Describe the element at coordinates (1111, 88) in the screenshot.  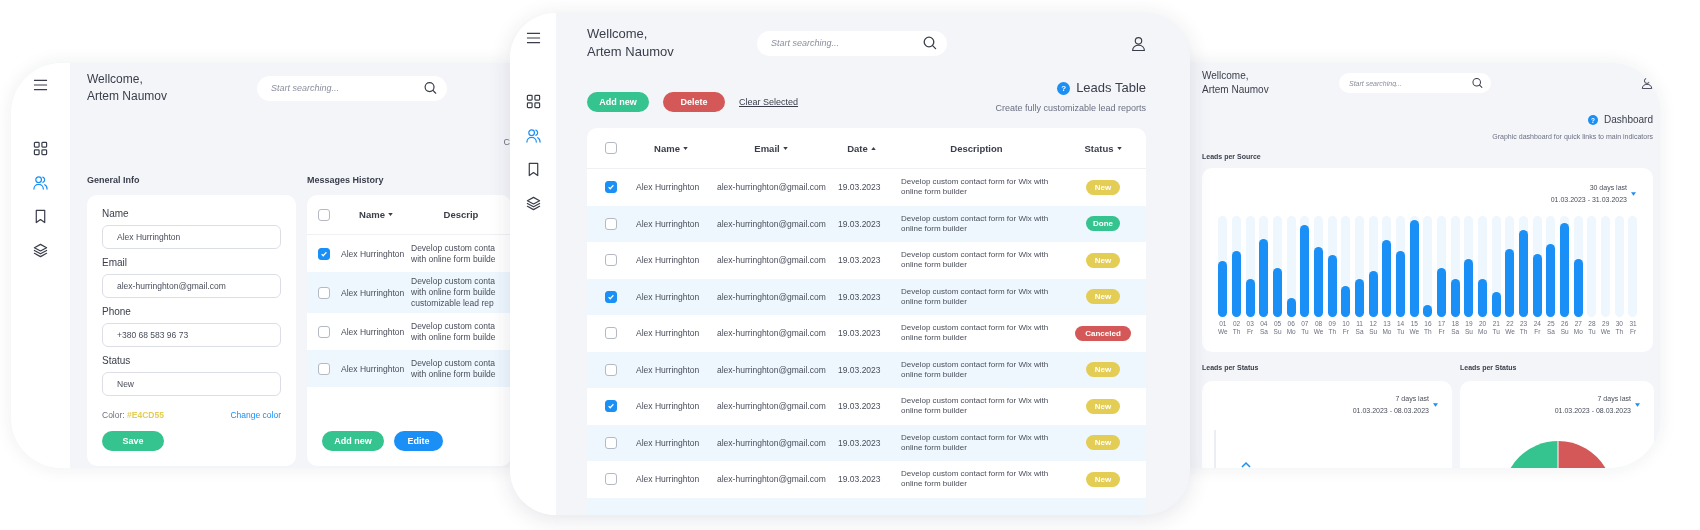
I see `page-title: Leads Table` at that location.